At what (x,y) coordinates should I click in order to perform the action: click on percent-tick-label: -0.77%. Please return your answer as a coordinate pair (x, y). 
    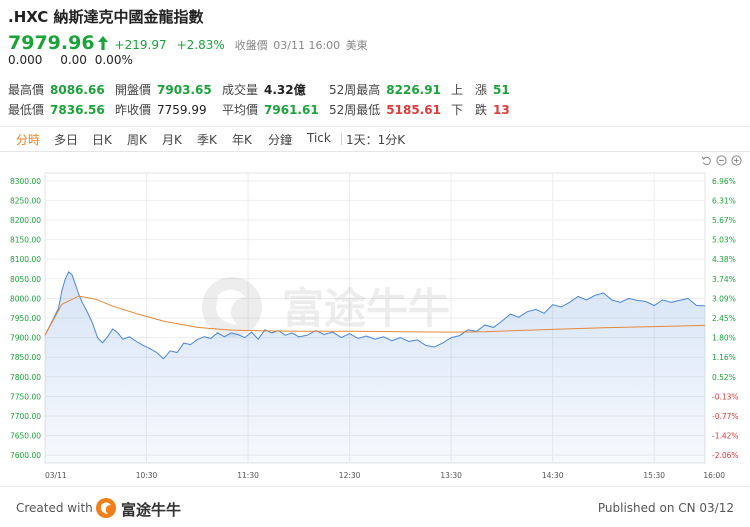
    Looking at the image, I should click on (725, 416).